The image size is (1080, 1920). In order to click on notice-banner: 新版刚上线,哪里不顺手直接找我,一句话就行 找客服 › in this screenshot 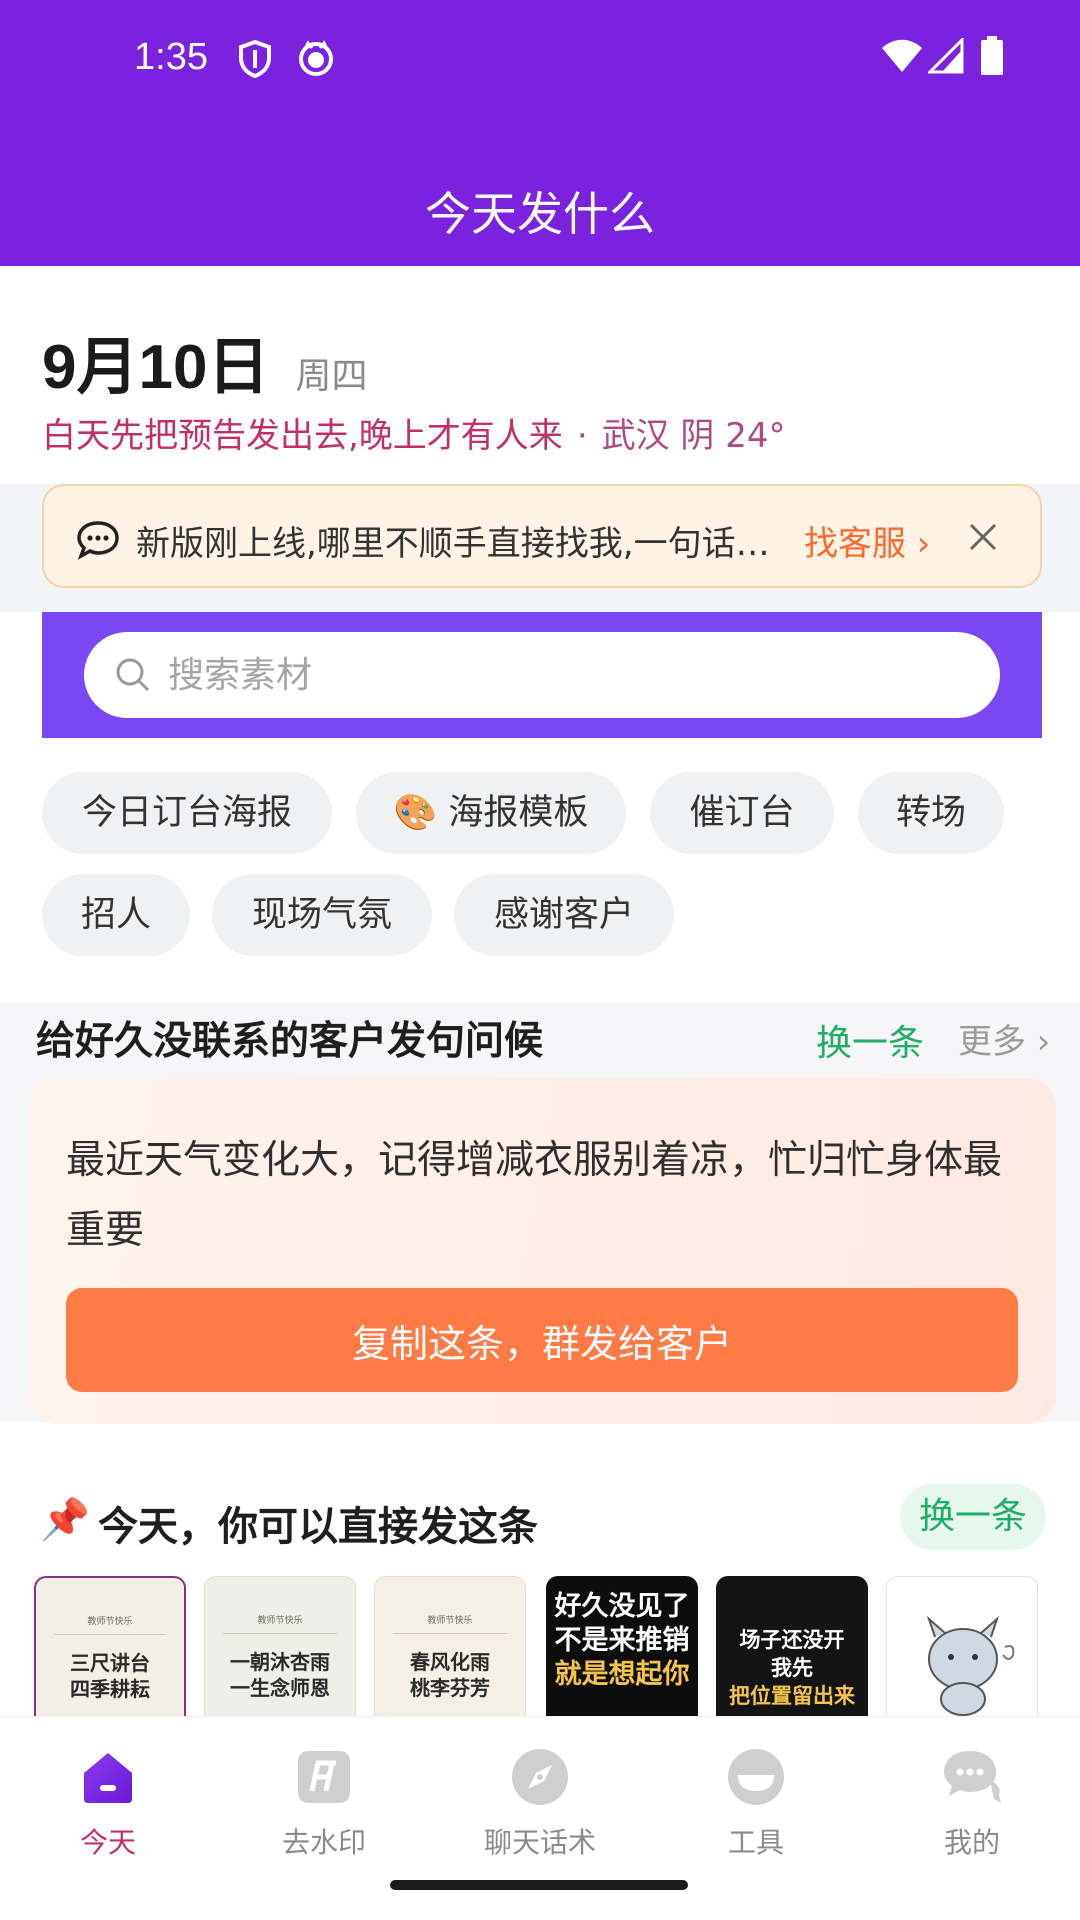, I will do `click(542, 536)`.